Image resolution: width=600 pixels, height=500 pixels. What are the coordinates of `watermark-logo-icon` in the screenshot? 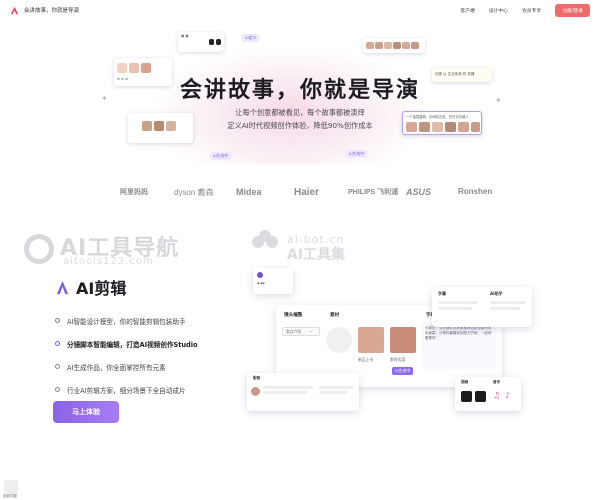 It's located at (39, 249).